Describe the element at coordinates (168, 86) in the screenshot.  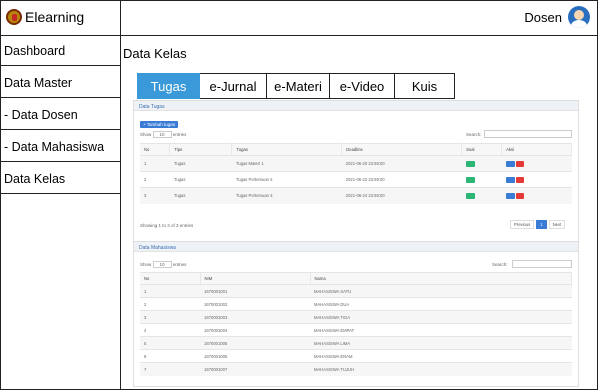
I see `tab-tugas: Tugas` at that location.